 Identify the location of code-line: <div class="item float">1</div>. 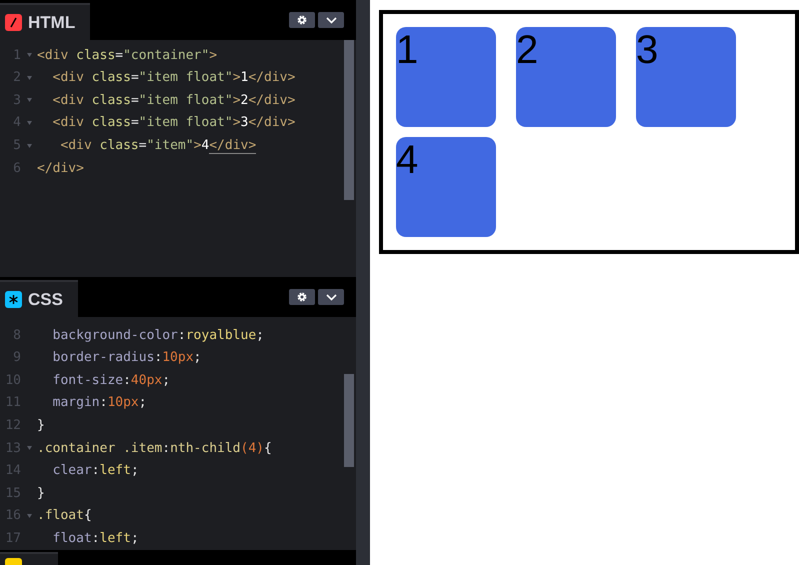
(174, 78).